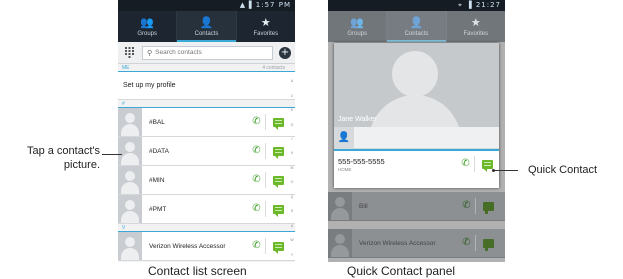 The width and height of the screenshot is (623, 279). Describe the element at coordinates (206, 104) in the screenshot. I see `section-header-hash: #` at that location.